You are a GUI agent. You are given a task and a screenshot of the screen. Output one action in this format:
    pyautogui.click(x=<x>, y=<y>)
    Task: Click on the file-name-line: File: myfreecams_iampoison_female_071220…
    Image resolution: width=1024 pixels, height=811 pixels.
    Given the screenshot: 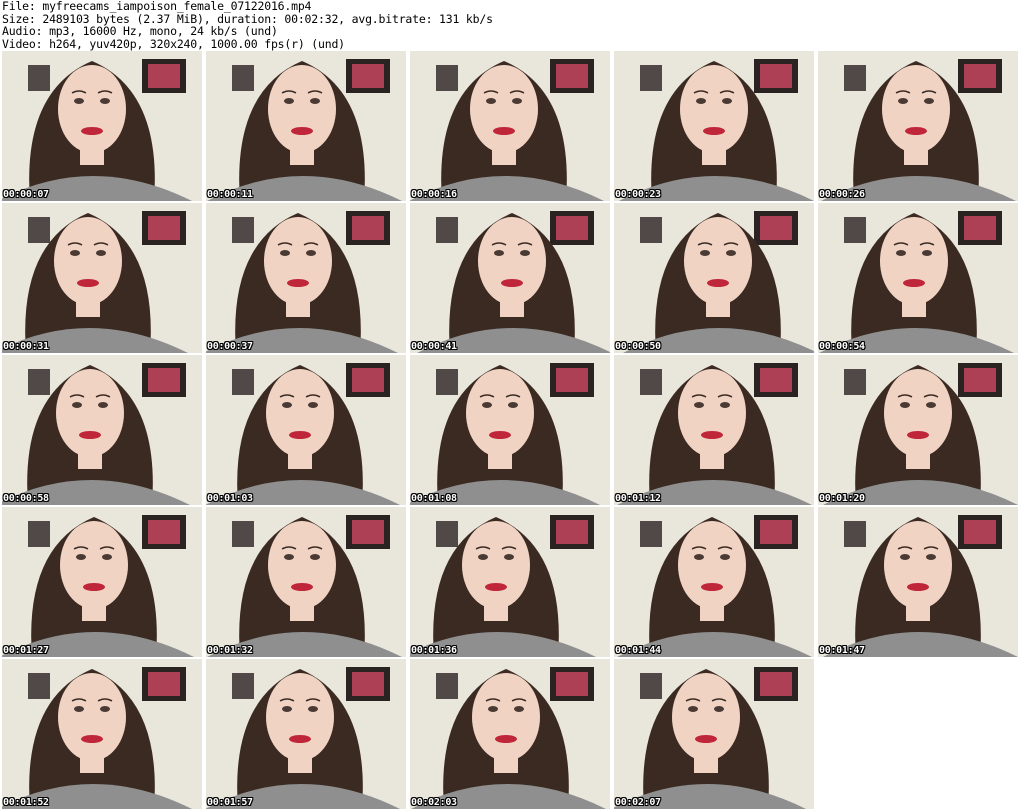 What is the action you would take?
    pyautogui.click(x=157, y=6)
    